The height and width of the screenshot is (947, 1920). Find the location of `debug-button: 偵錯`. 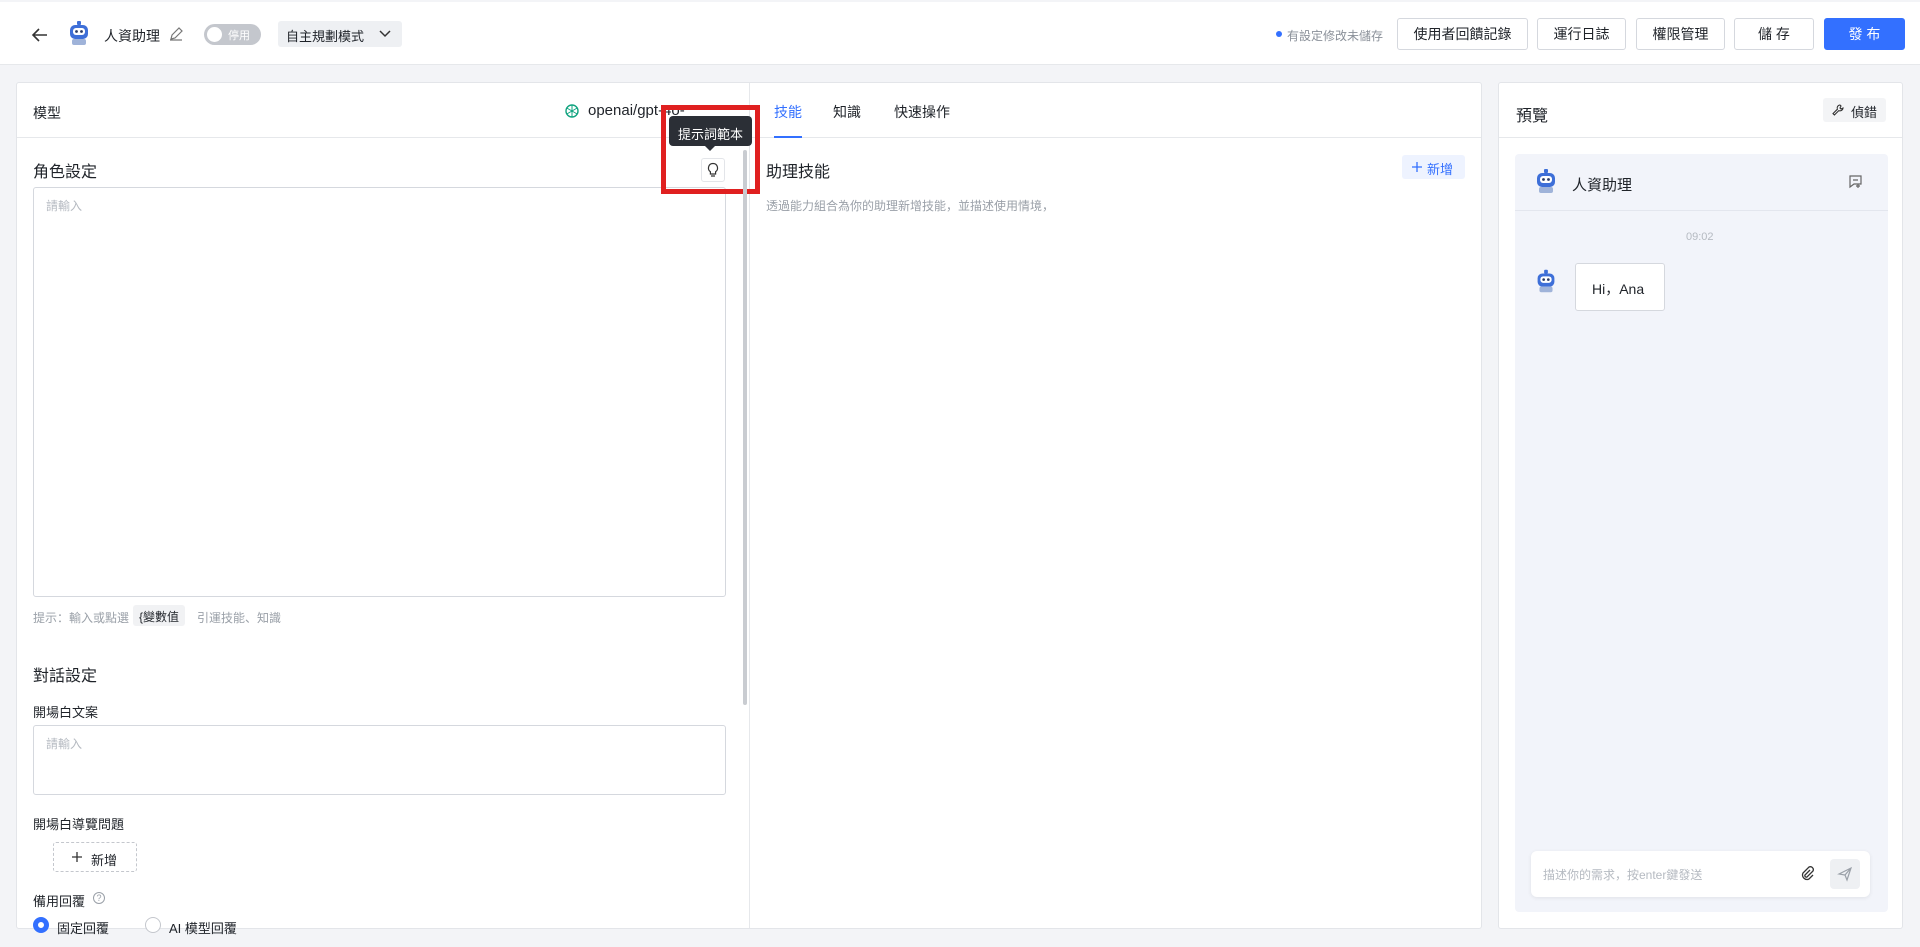

debug-button: 偵錯 is located at coordinates (1854, 110).